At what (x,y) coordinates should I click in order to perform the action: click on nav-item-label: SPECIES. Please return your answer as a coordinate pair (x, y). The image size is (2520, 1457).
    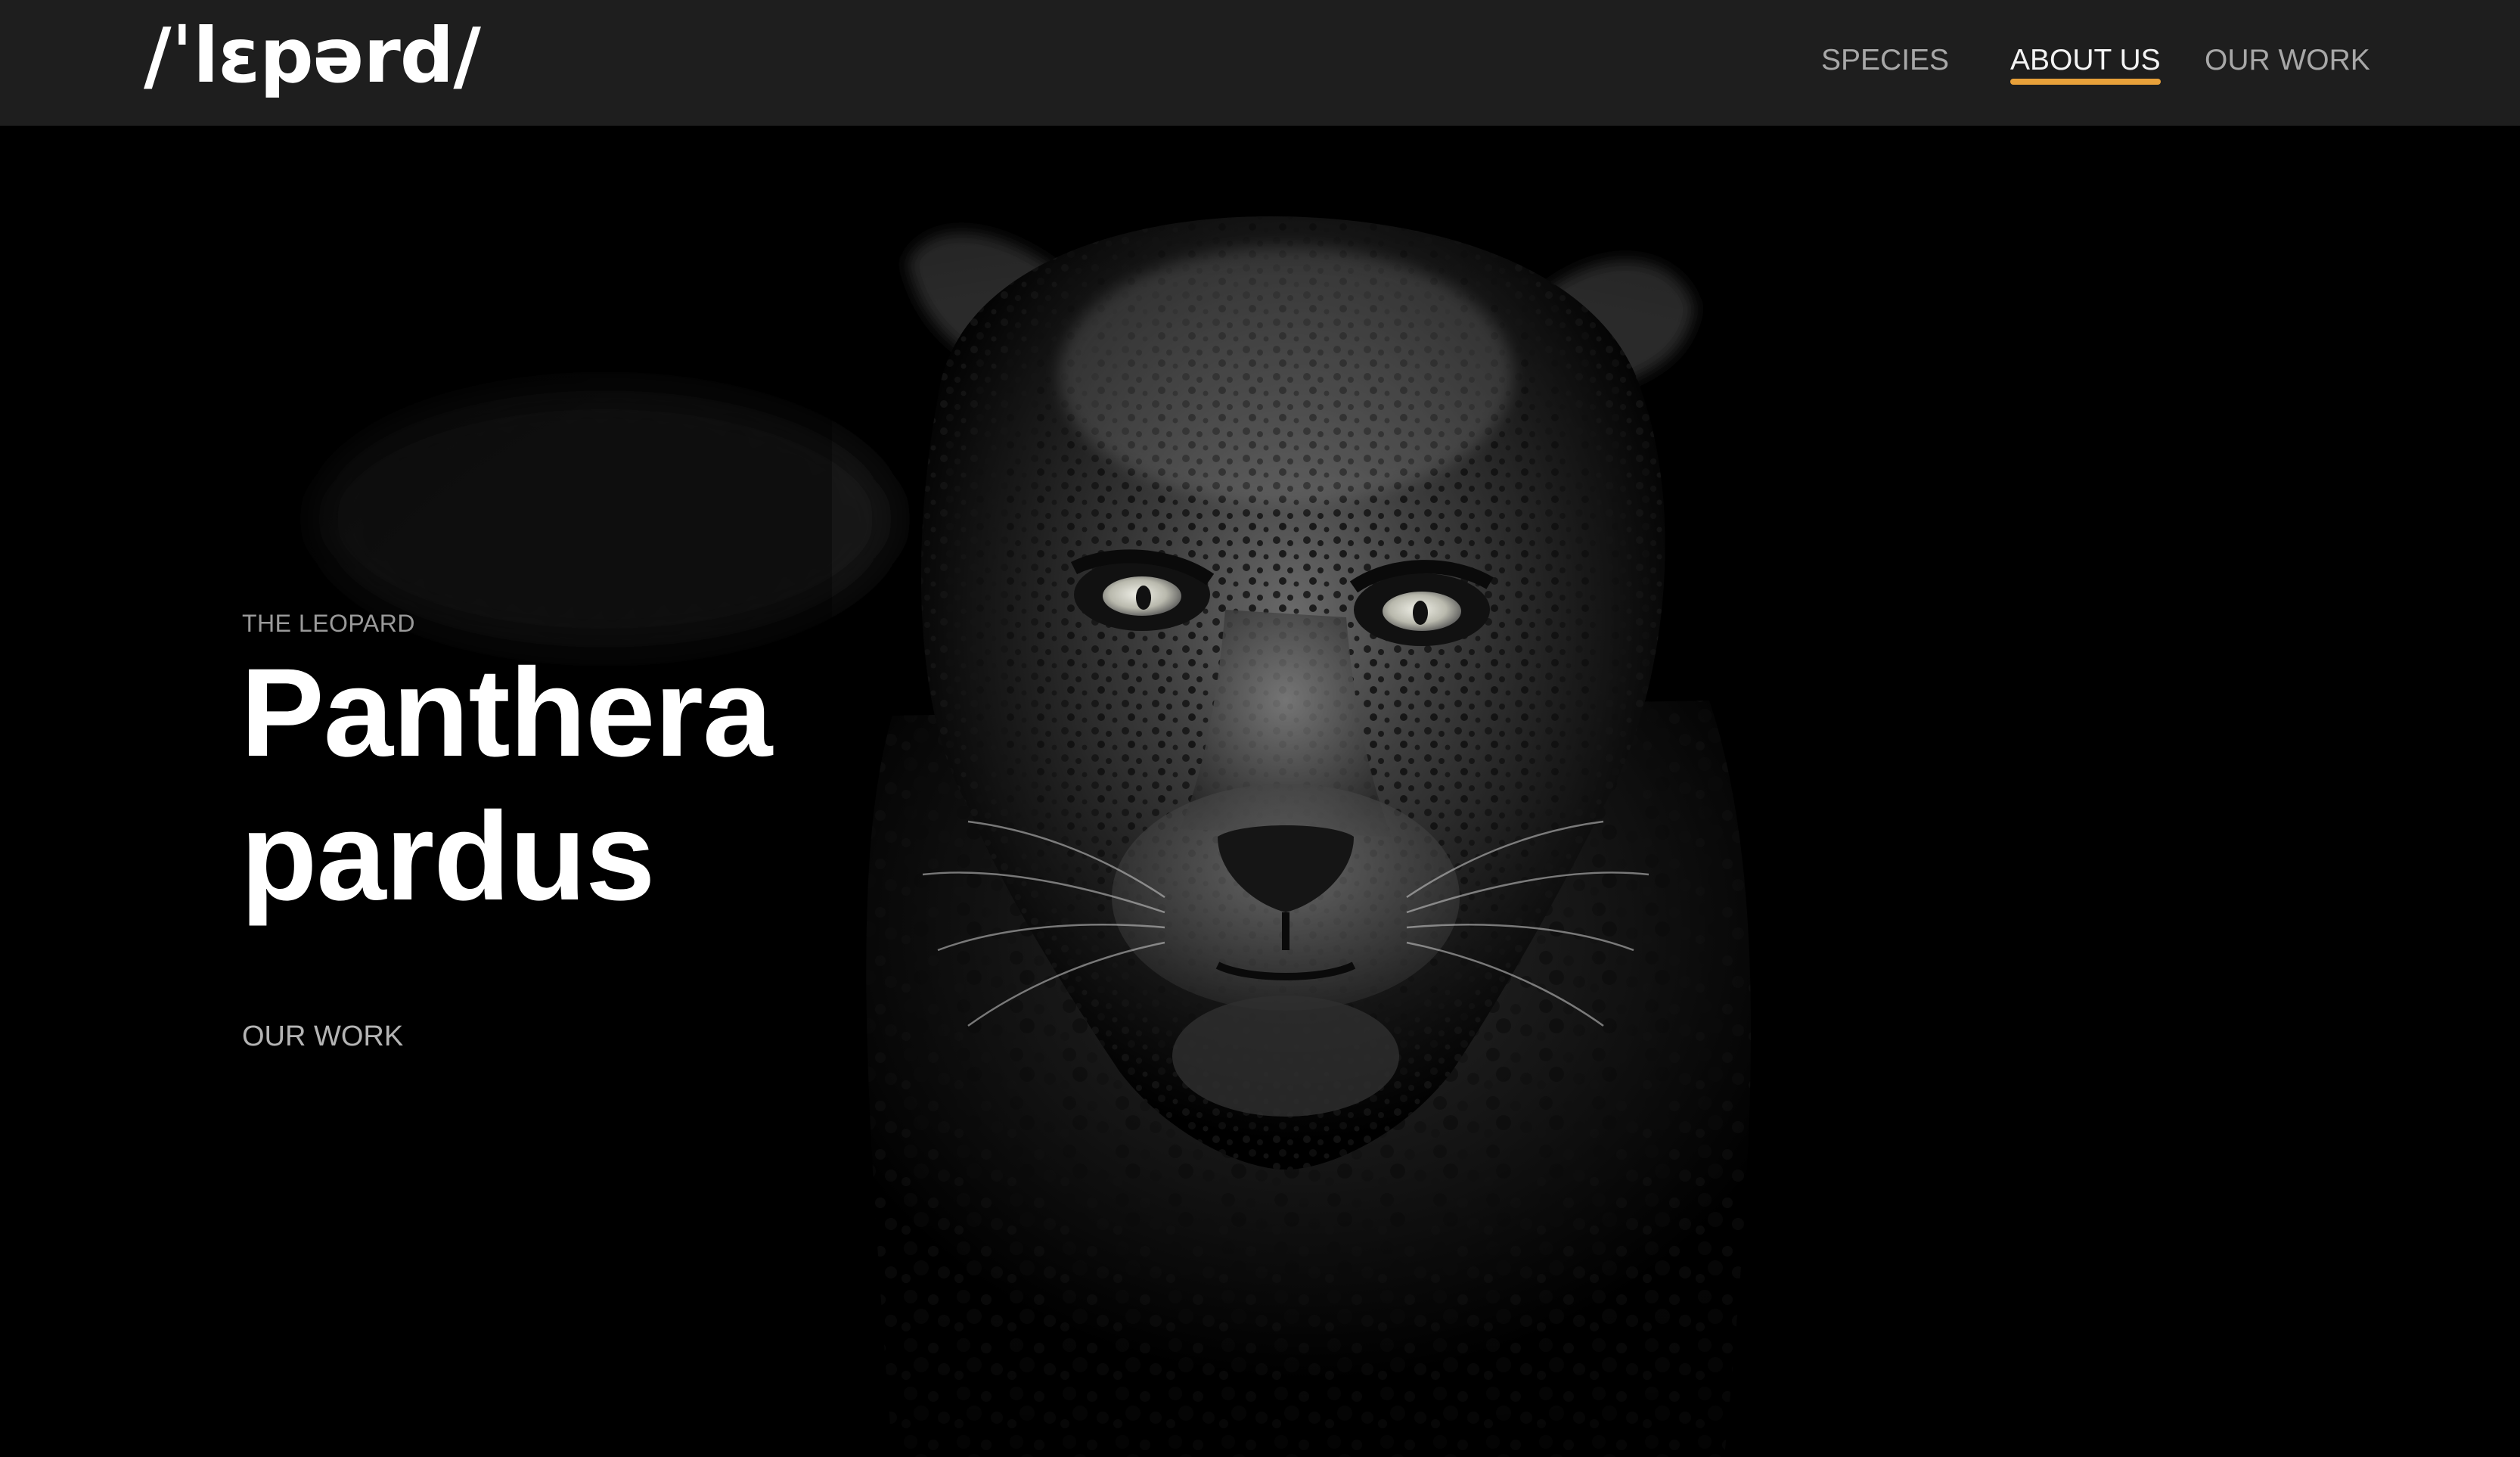
    Looking at the image, I should click on (1885, 60).